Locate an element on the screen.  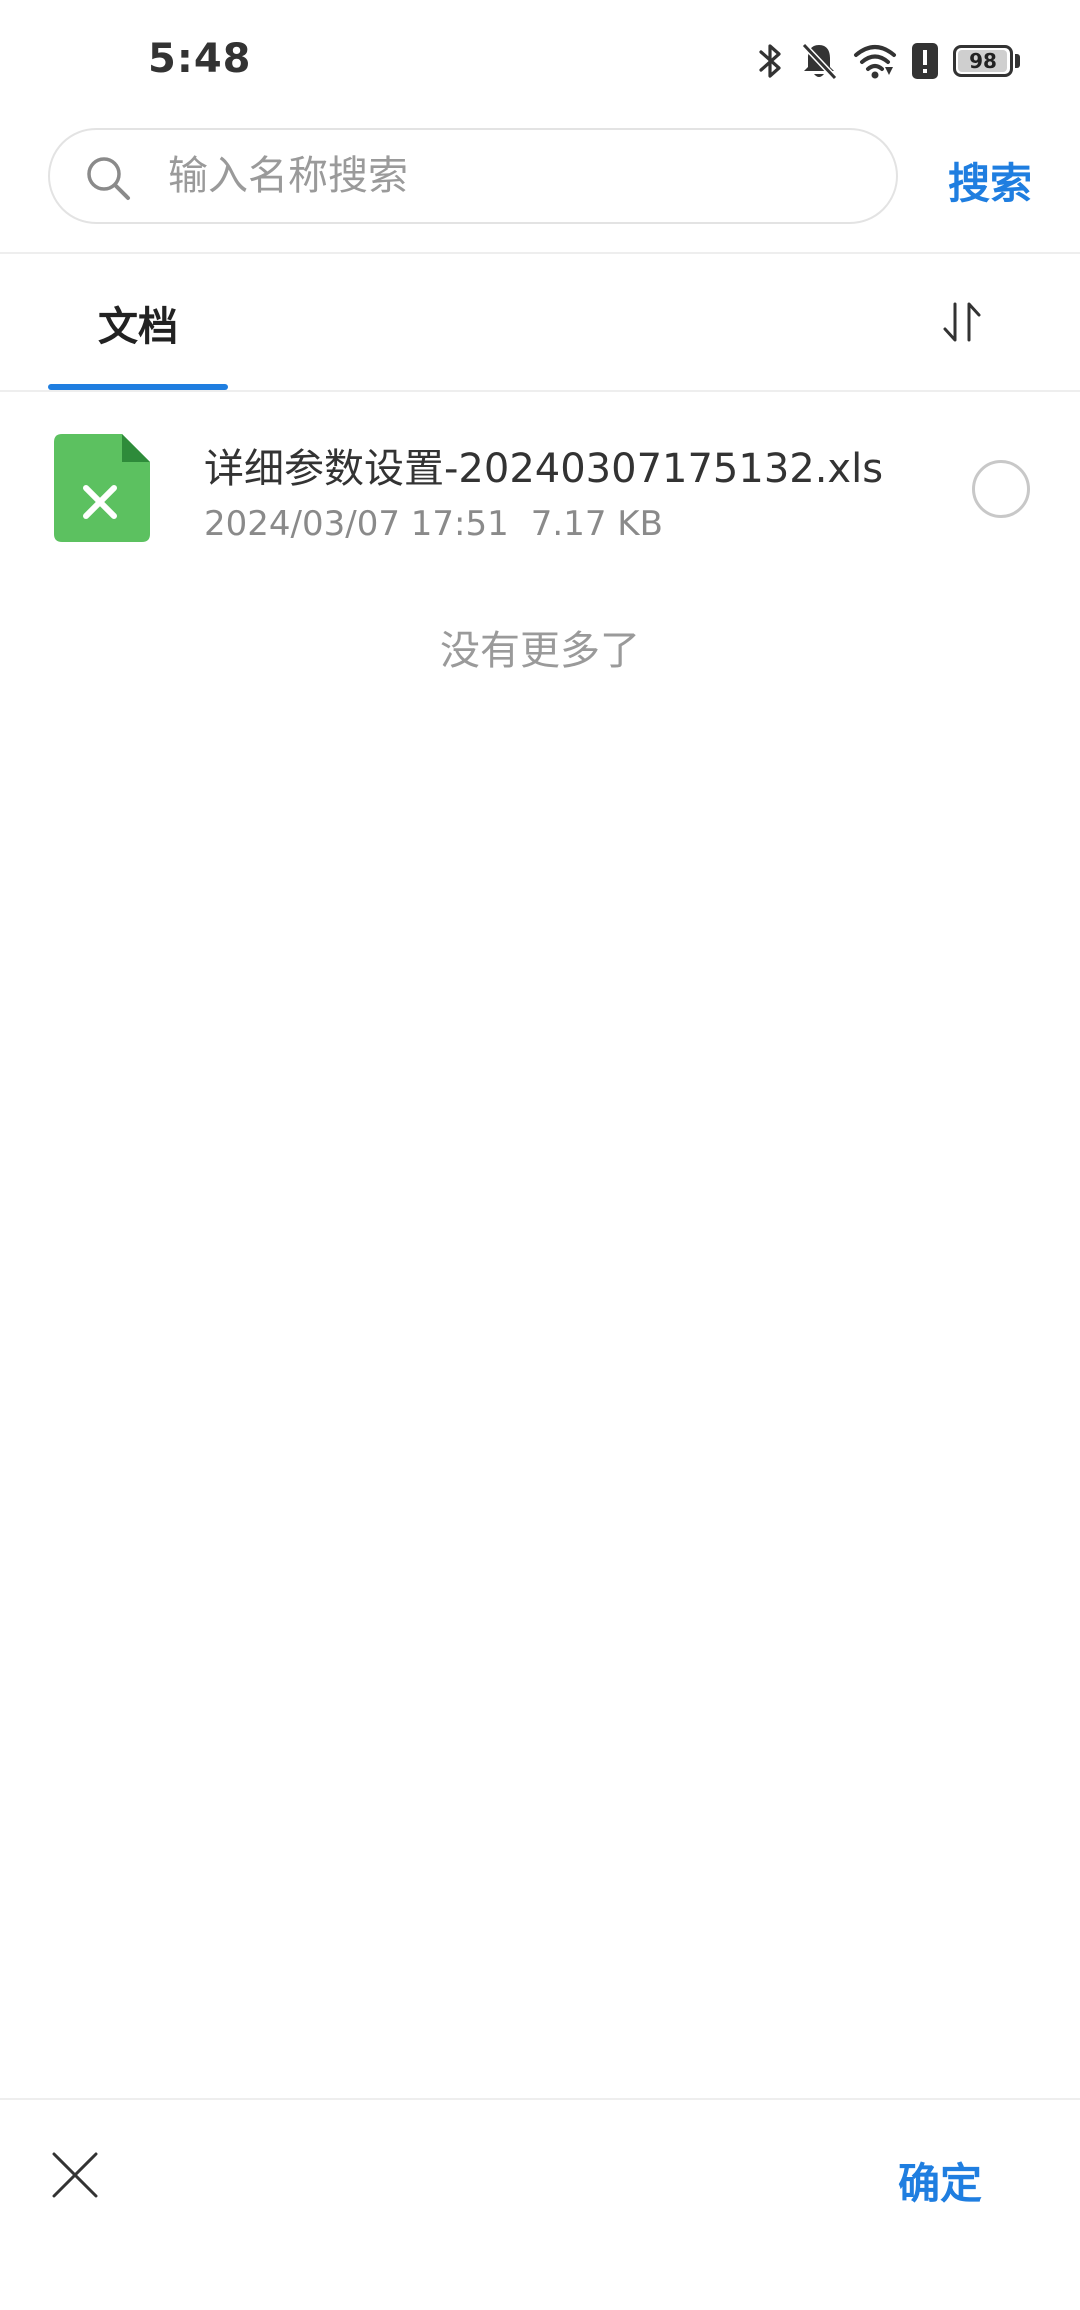
search-row: 搜索 is located at coordinates (540, 178).